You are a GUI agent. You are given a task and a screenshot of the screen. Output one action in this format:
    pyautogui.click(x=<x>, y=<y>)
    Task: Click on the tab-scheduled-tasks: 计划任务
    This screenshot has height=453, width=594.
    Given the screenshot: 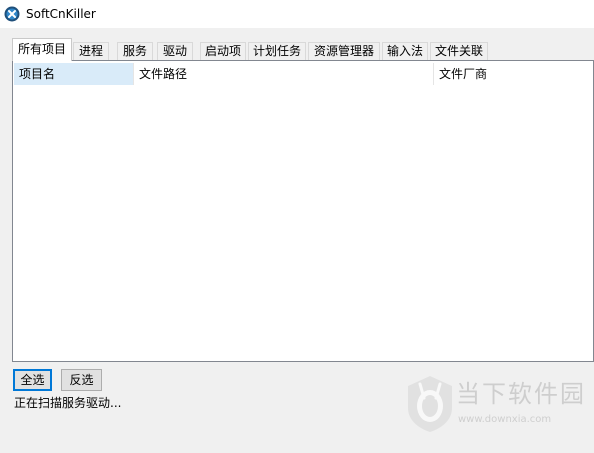 What is the action you would take?
    pyautogui.click(x=277, y=51)
    